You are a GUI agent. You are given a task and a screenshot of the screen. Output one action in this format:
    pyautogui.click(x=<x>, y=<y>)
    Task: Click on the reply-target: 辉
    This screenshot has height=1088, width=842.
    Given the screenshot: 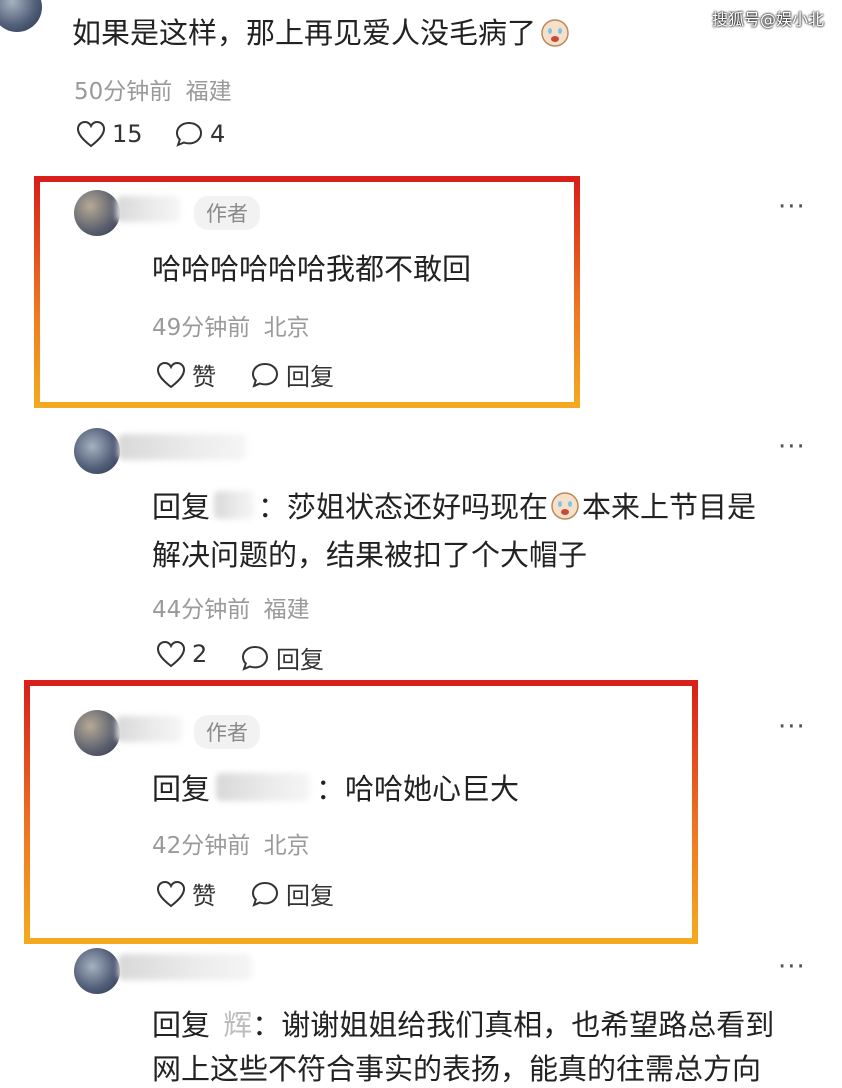 What is the action you would take?
    pyautogui.click(x=238, y=1025)
    